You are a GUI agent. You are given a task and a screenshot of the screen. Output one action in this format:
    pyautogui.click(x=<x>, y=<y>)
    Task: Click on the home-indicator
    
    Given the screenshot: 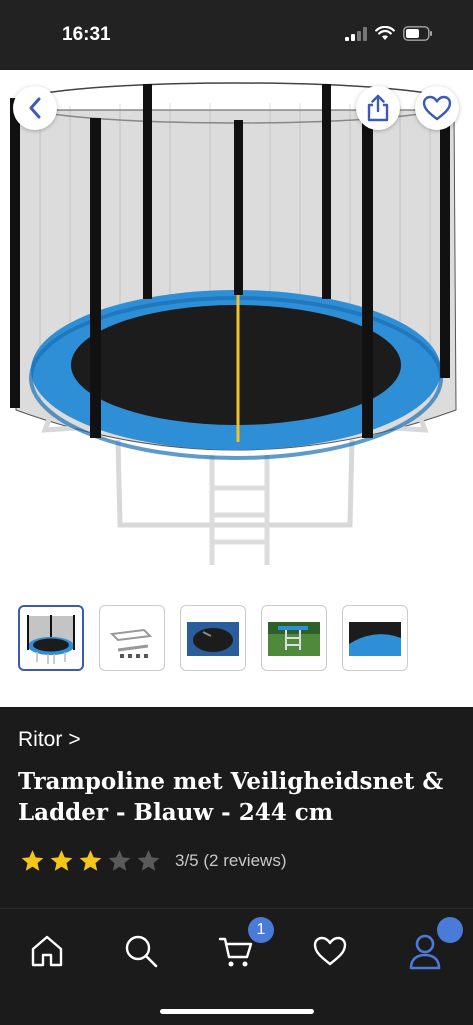 What is the action you would take?
    pyautogui.click(x=237, y=1011)
    